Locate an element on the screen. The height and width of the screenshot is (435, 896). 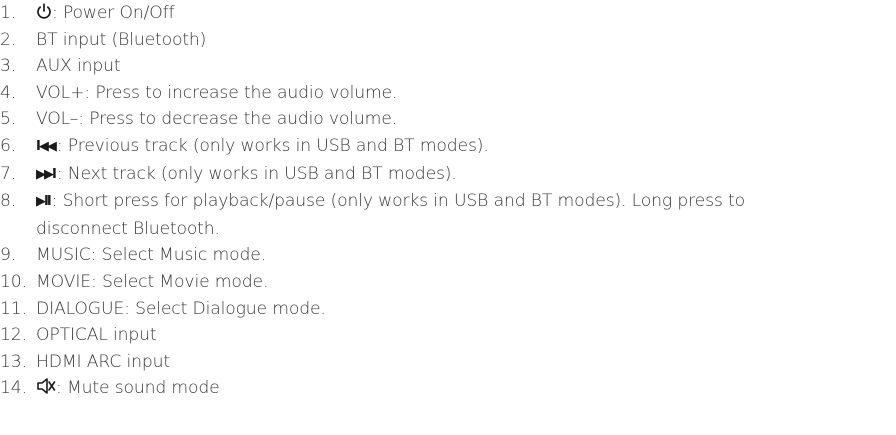
item-number: 2. is located at coordinates (8, 39).